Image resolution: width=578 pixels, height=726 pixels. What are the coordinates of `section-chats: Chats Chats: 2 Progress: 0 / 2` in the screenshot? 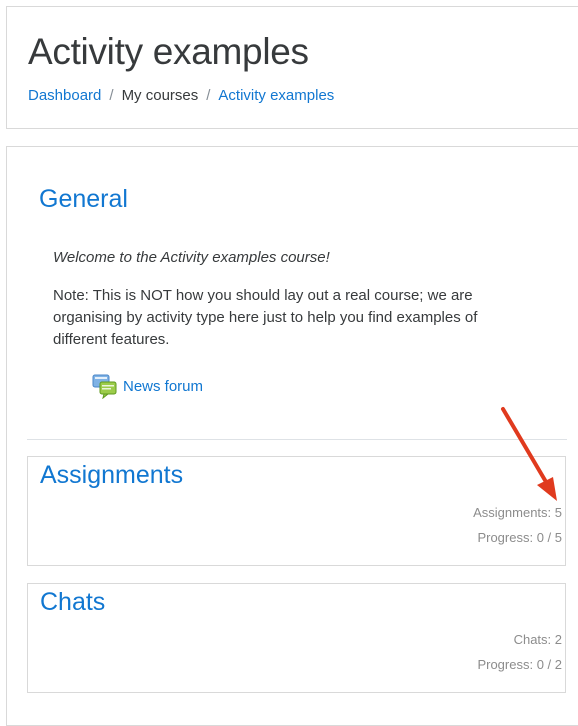 It's located at (296, 638).